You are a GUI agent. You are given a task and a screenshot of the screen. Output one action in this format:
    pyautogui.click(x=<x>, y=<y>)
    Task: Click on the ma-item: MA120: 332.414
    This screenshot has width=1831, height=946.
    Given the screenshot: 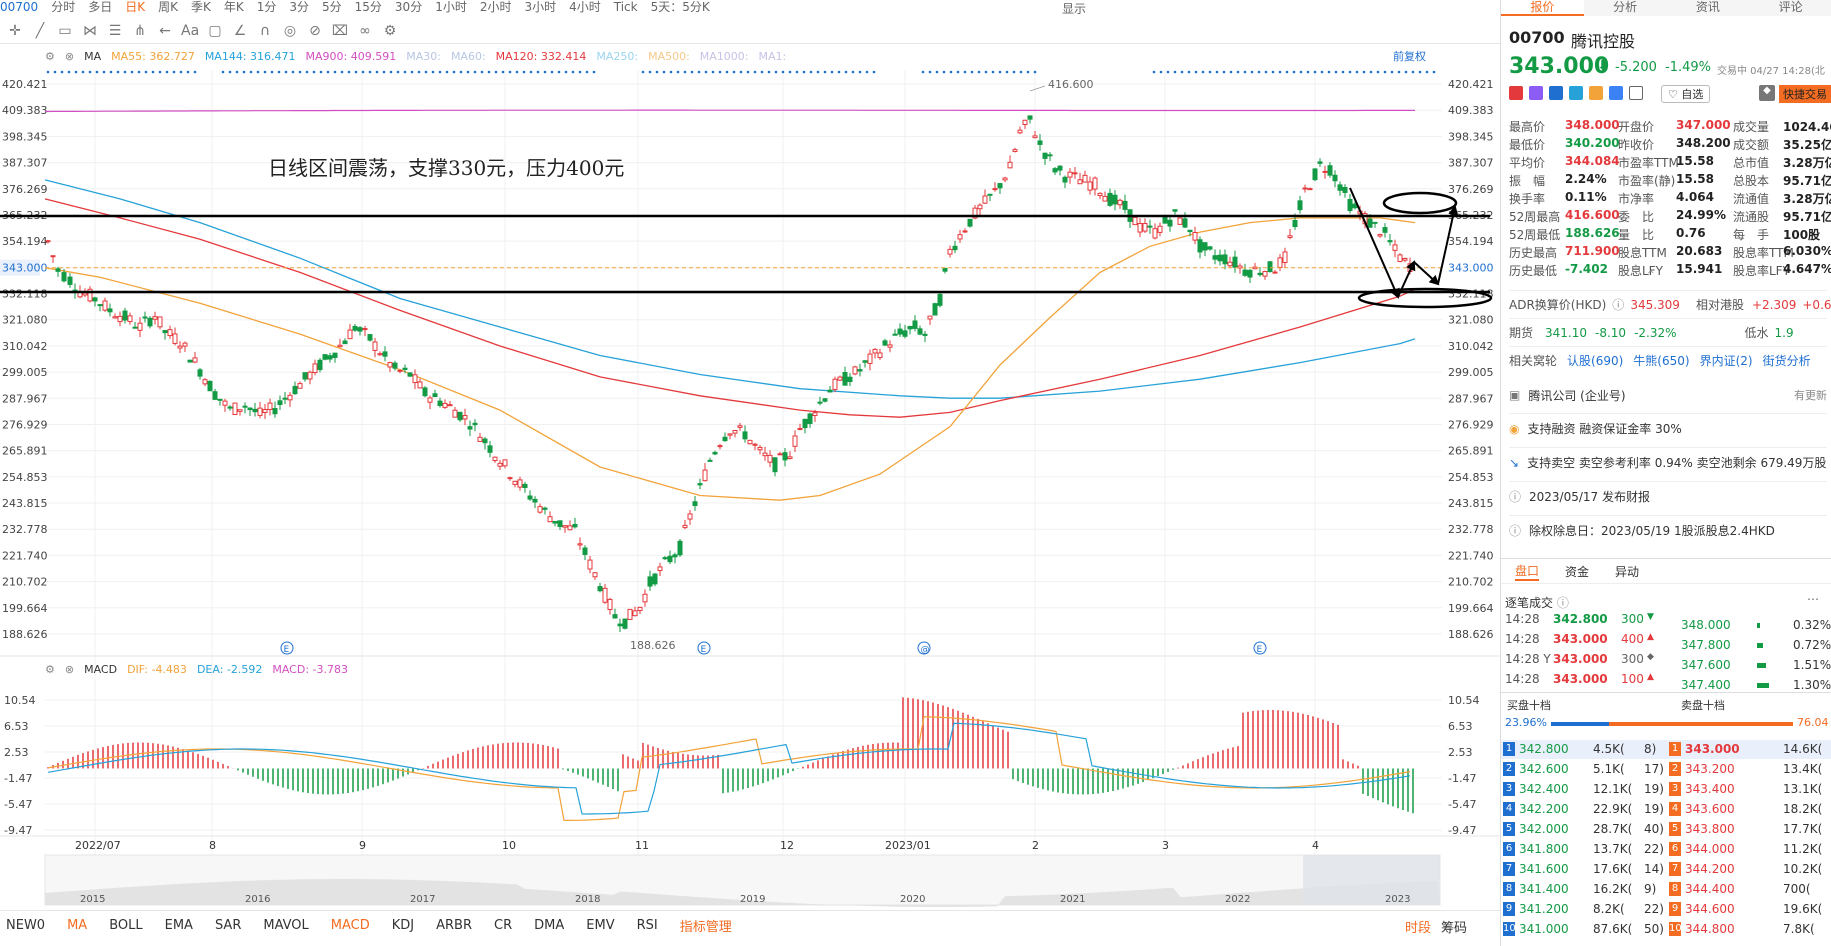 What is the action you would take?
    pyautogui.click(x=541, y=56)
    